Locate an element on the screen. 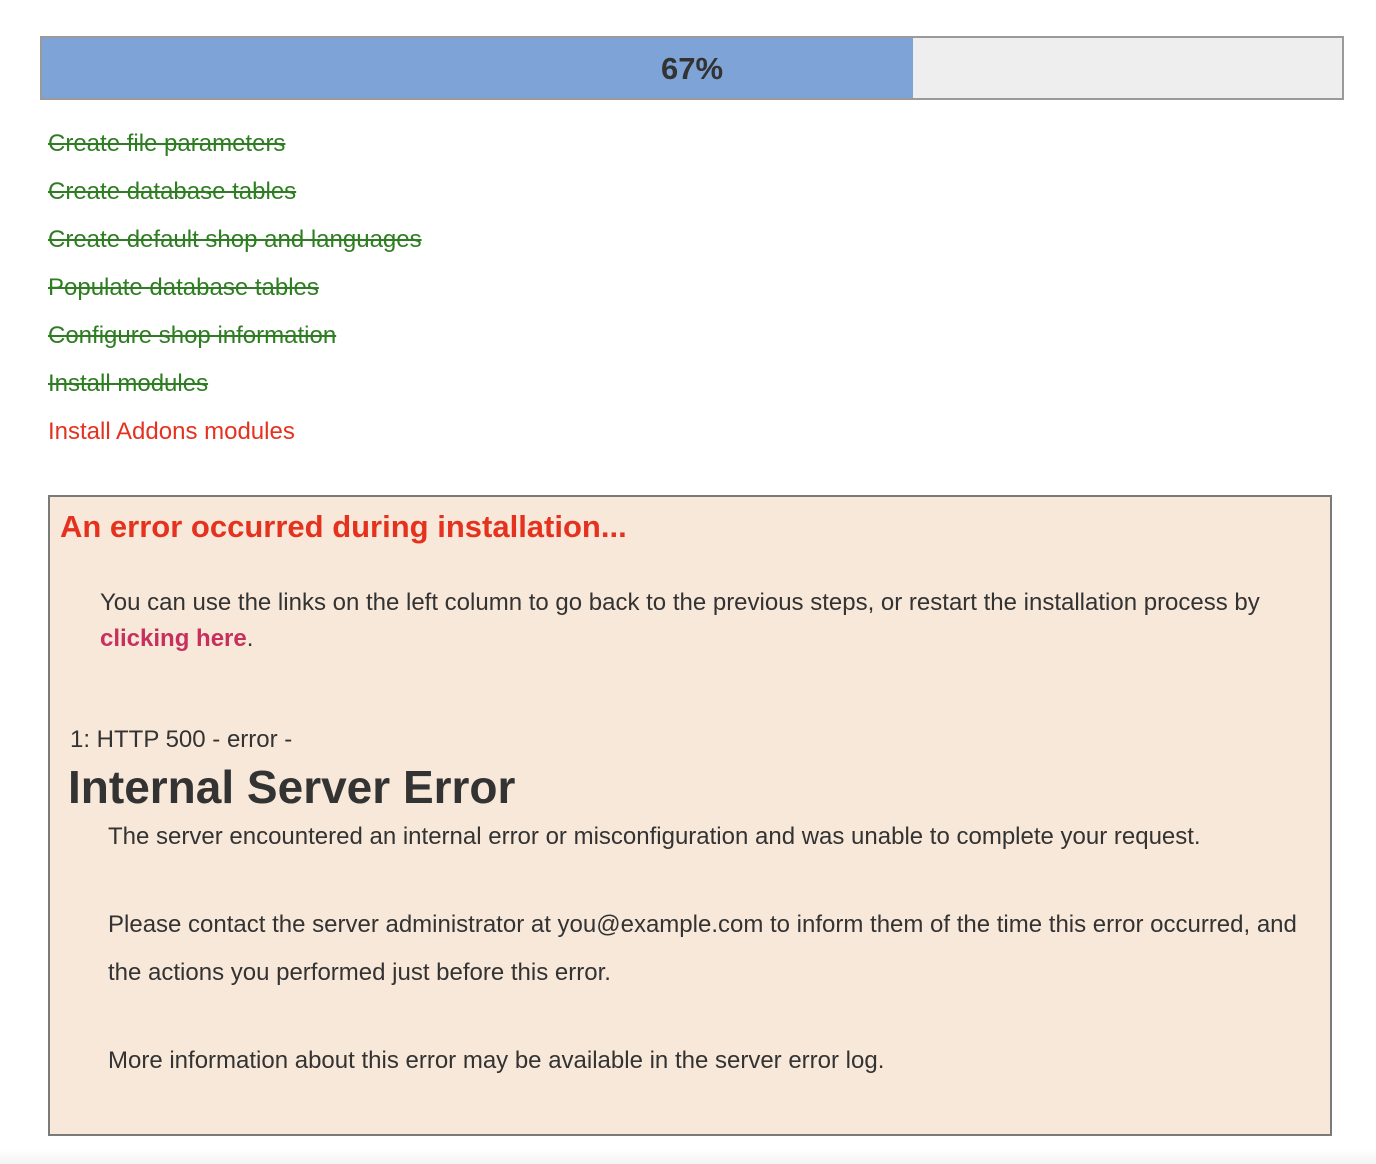 This screenshot has height=1164, width=1376. server-error-title: Internal Server Error is located at coordinates (292, 787).